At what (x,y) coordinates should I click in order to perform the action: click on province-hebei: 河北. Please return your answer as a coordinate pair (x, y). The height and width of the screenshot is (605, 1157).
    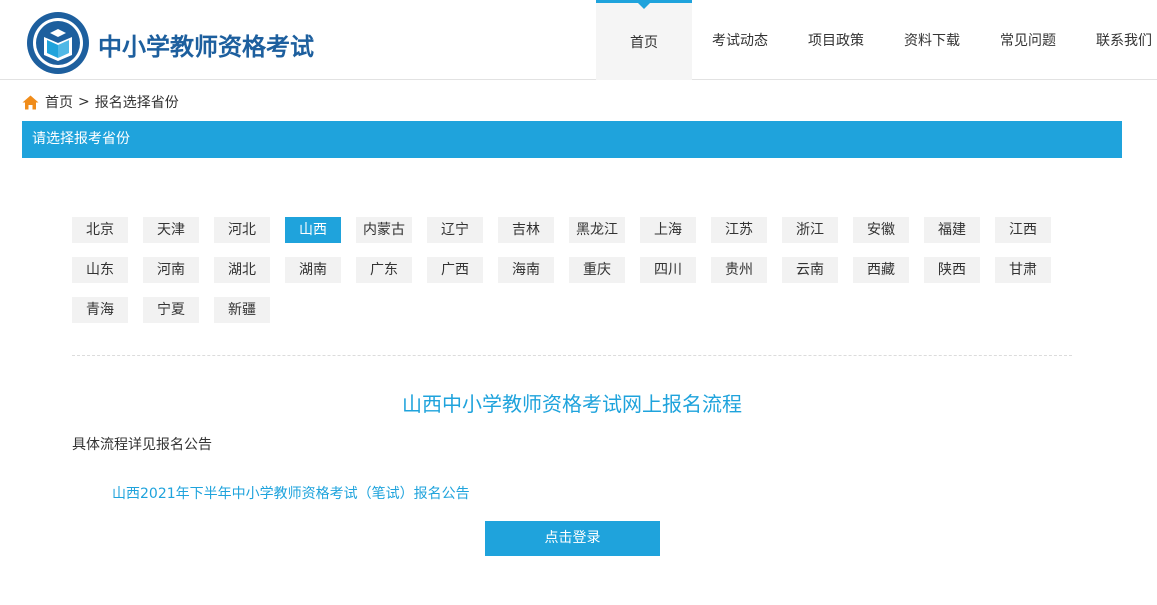
    Looking at the image, I should click on (242, 230).